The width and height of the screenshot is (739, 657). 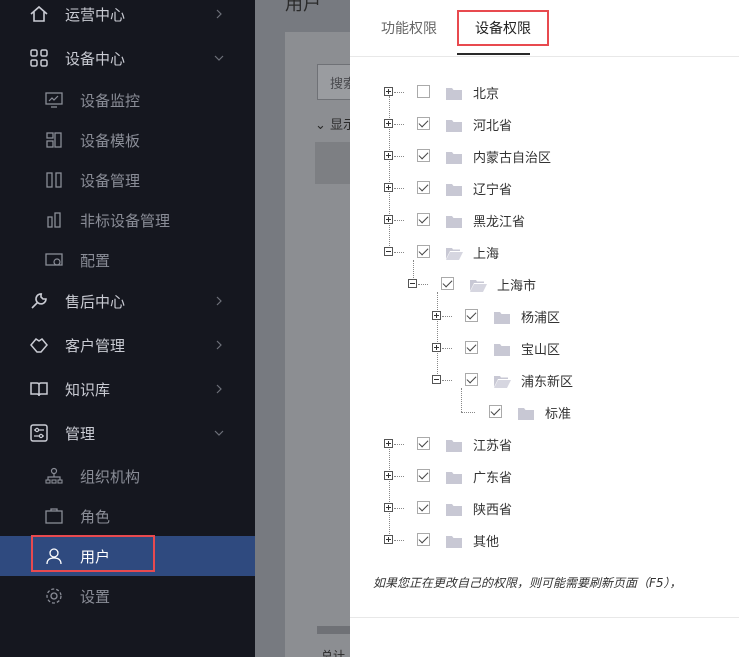 I want to click on nav-manage: 管理, so click(x=127, y=433).